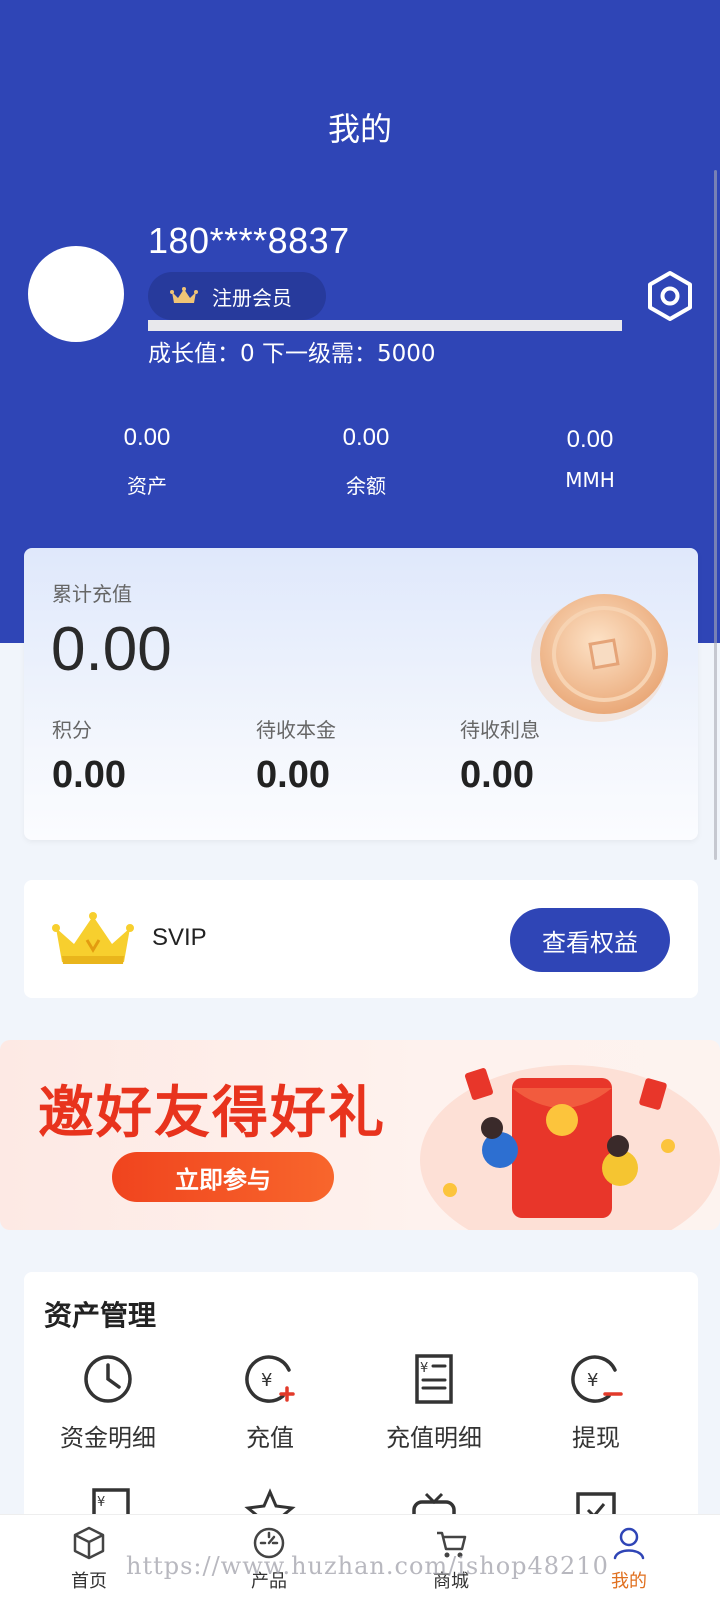 The height and width of the screenshot is (1612, 720). I want to click on tab-home: 首页, so click(89, 1559).